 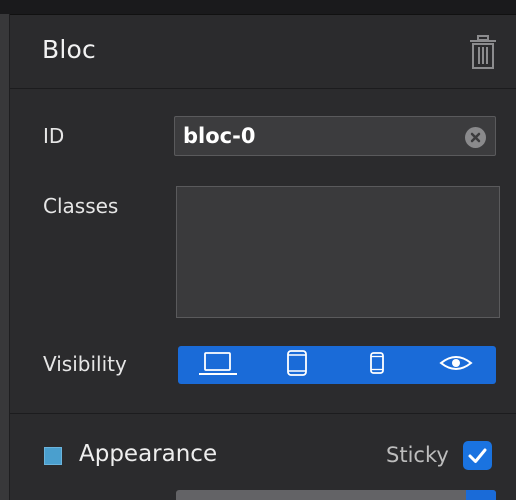 What do you see at coordinates (263, 52) in the screenshot?
I see `panel-header: Bloc` at bounding box center [263, 52].